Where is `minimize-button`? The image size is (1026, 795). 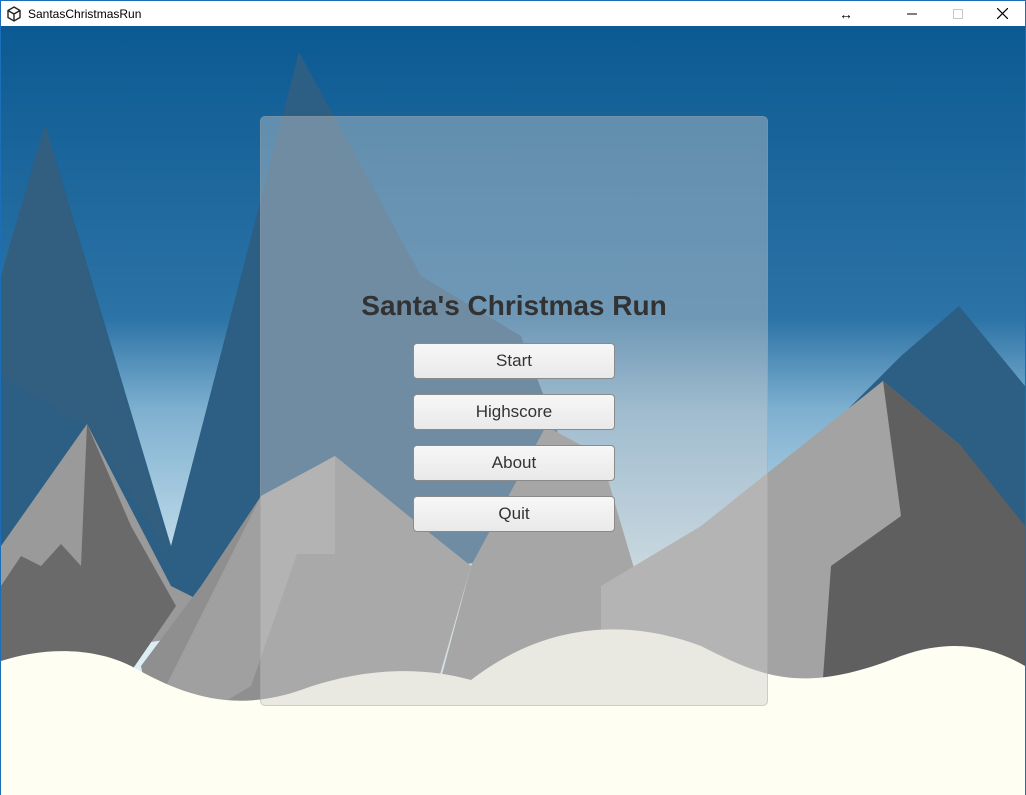 minimize-button is located at coordinates (912, 13).